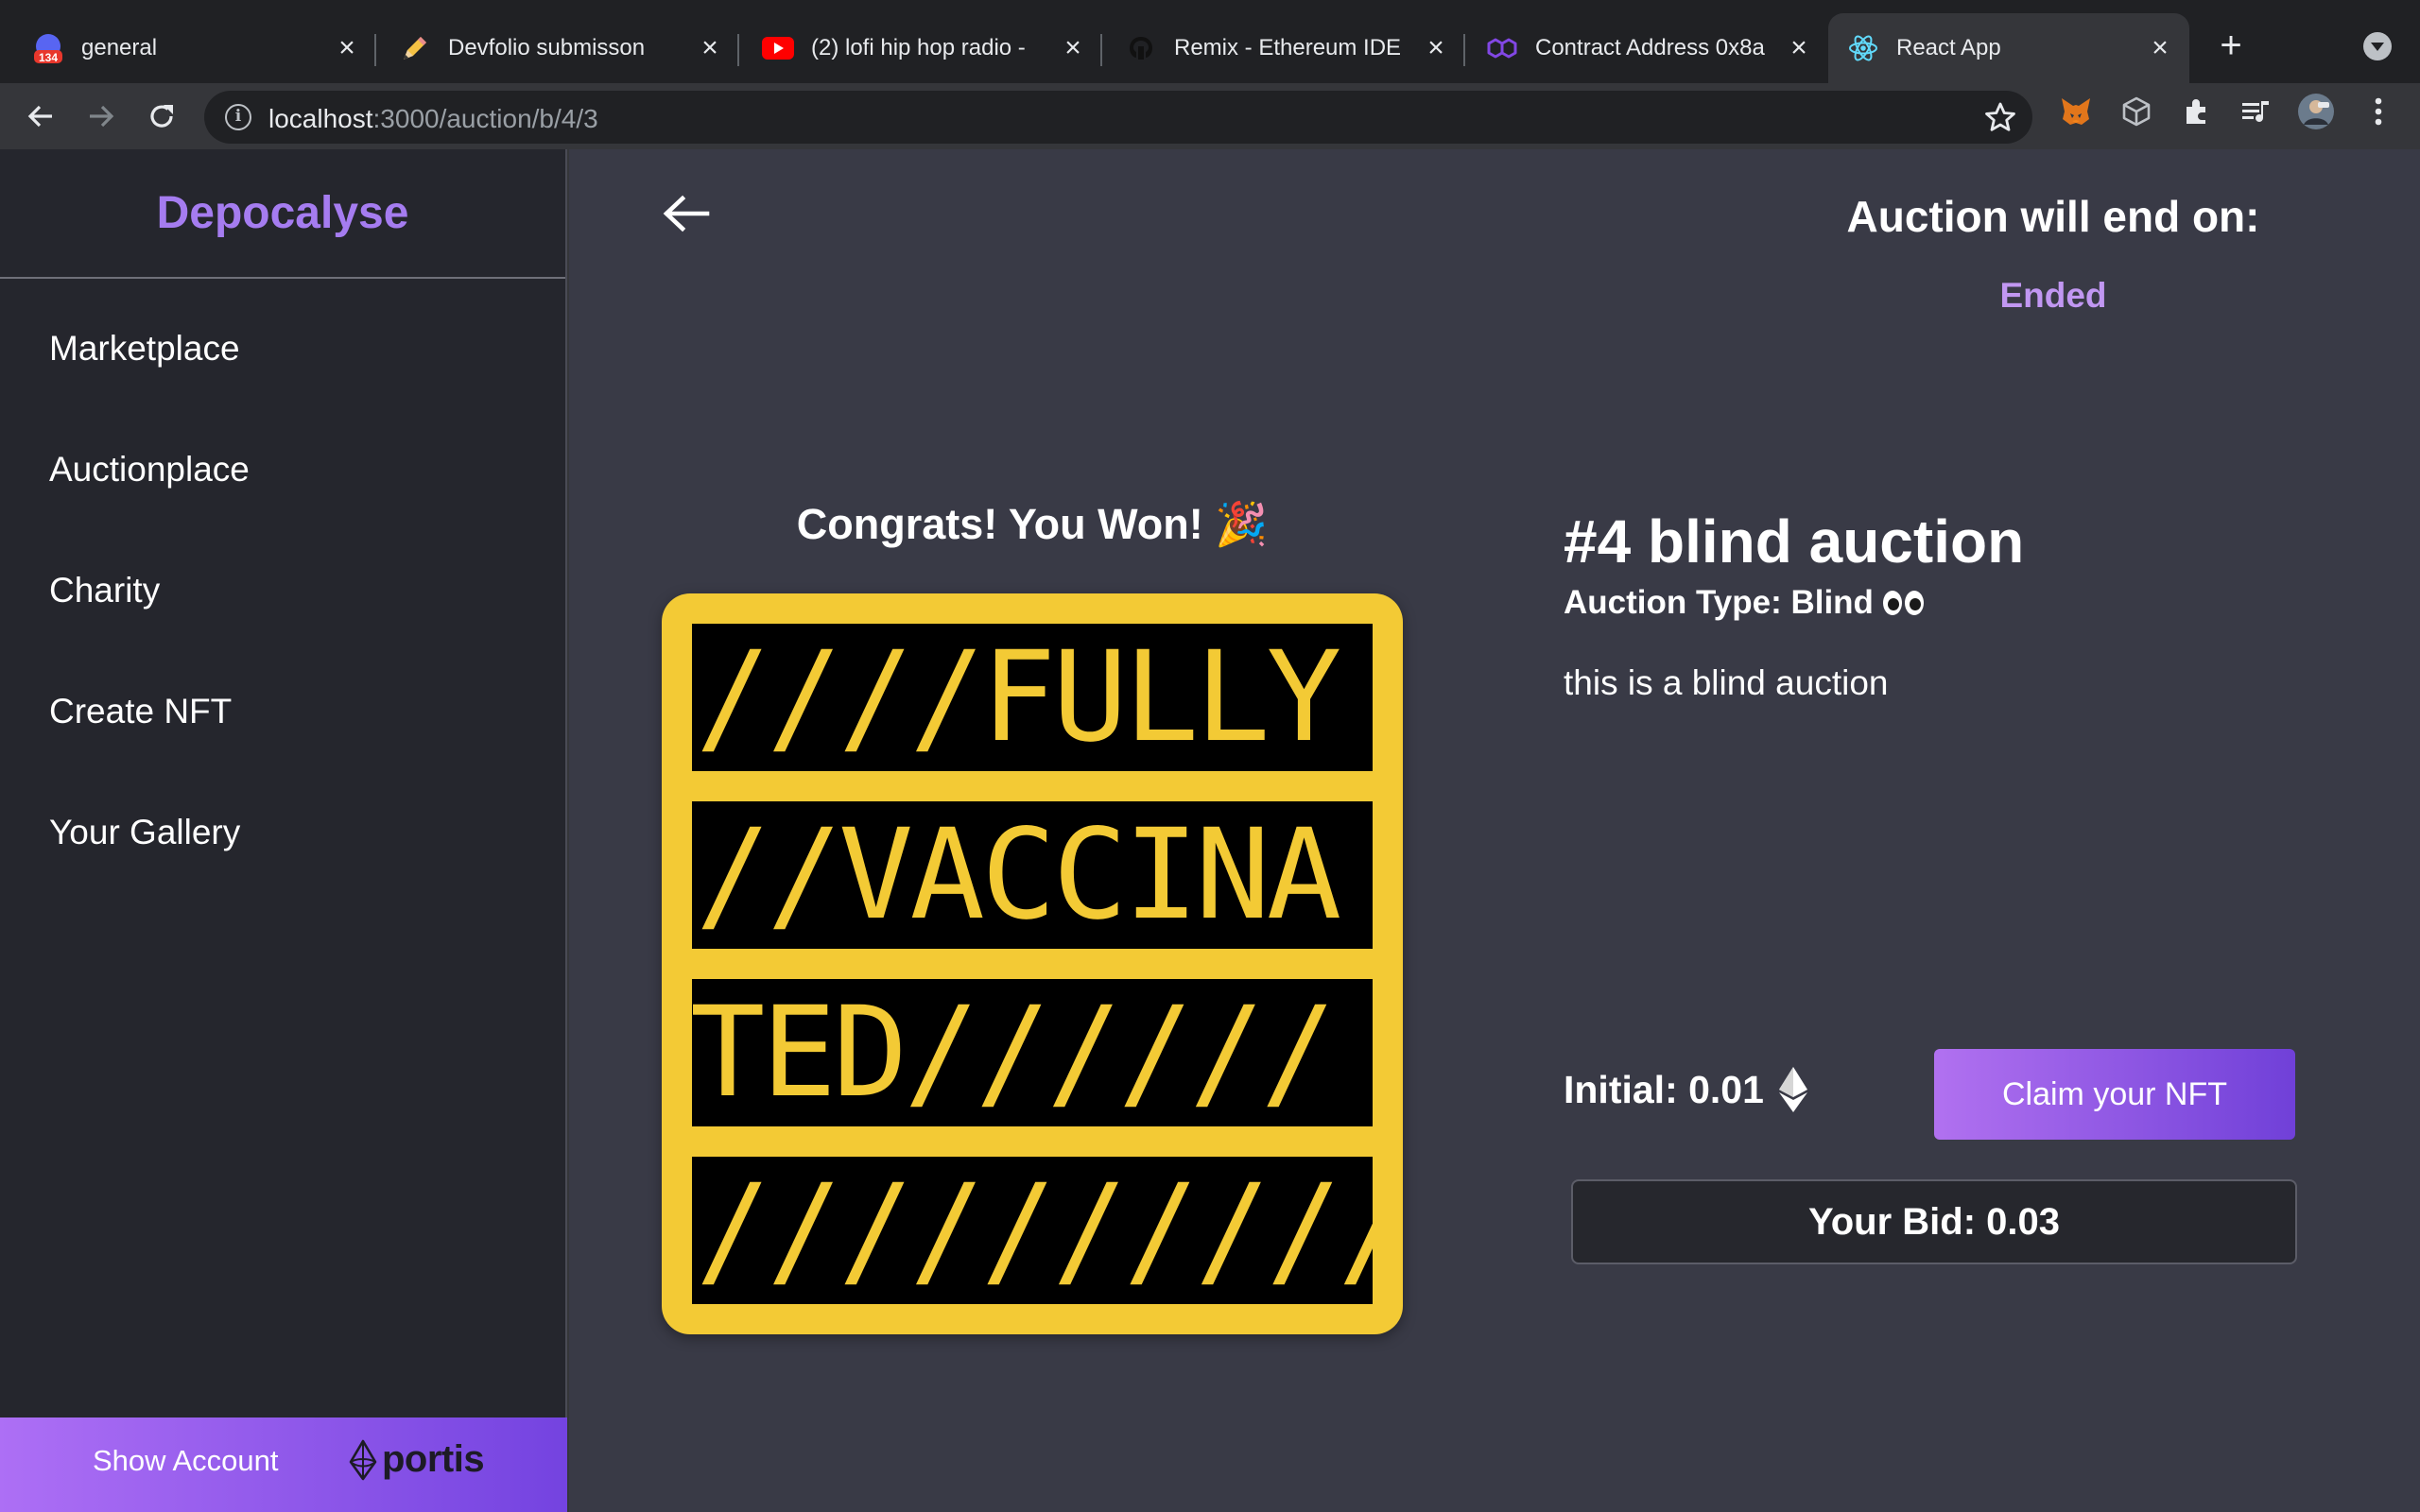 Image resolution: width=2420 pixels, height=1512 pixels. I want to click on url-text: localhost:3000/auction/b/4/3, so click(433, 118).